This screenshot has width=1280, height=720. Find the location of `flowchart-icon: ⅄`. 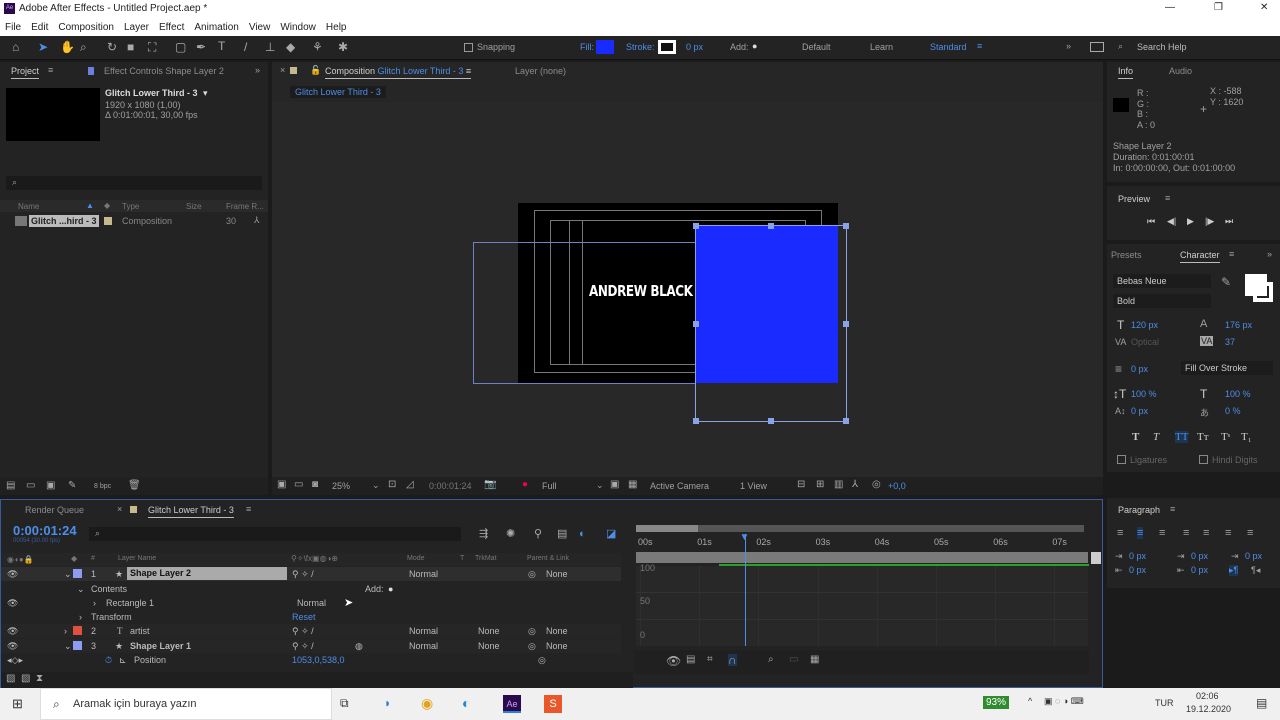

flowchart-icon: ⅄ is located at coordinates (257, 220).